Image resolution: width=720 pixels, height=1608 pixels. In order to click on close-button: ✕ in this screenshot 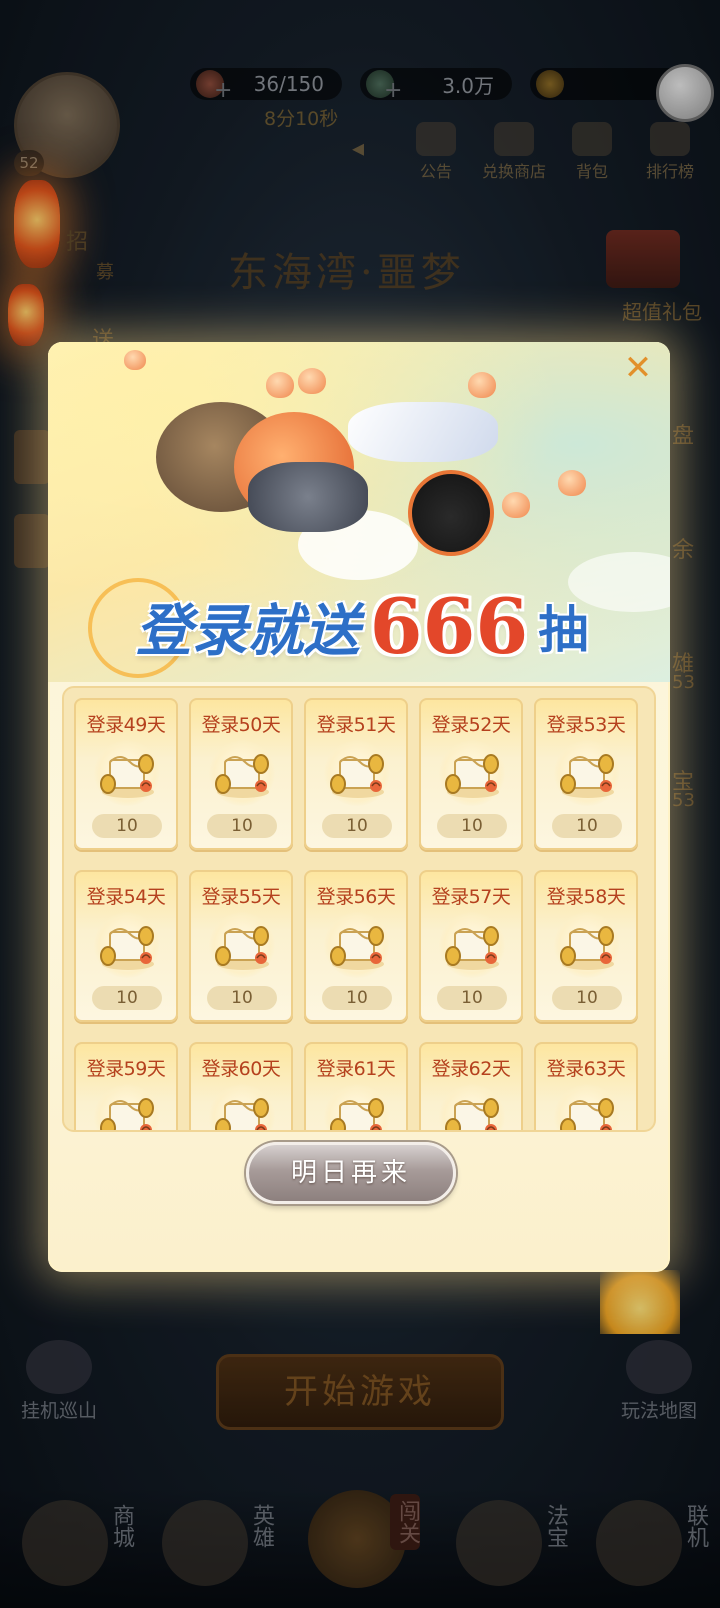, I will do `click(638, 368)`.